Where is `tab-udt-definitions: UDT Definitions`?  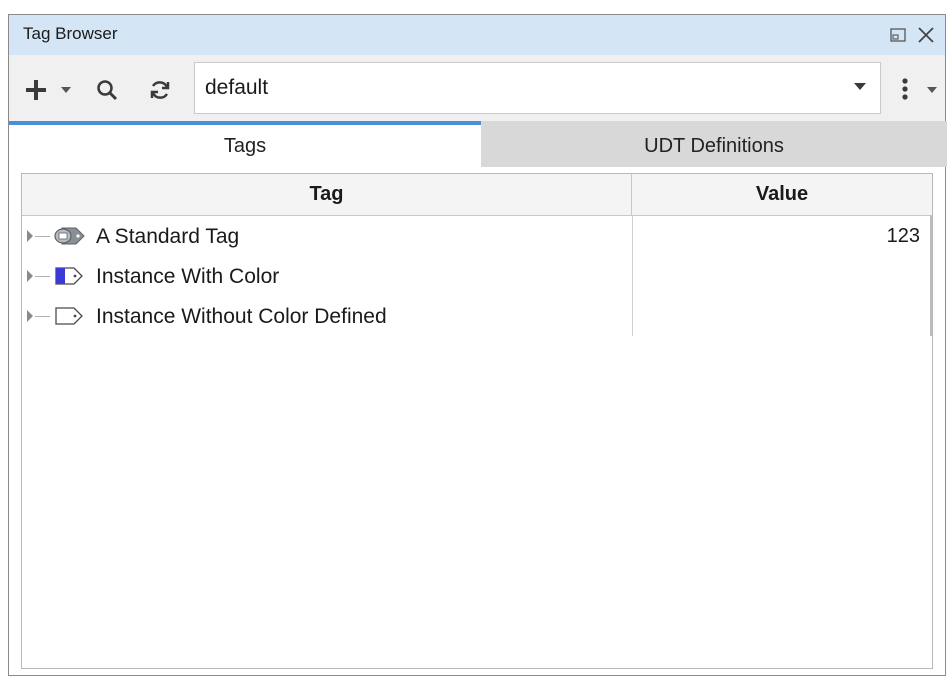 tab-udt-definitions: UDT Definitions is located at coordinates (714, 144).